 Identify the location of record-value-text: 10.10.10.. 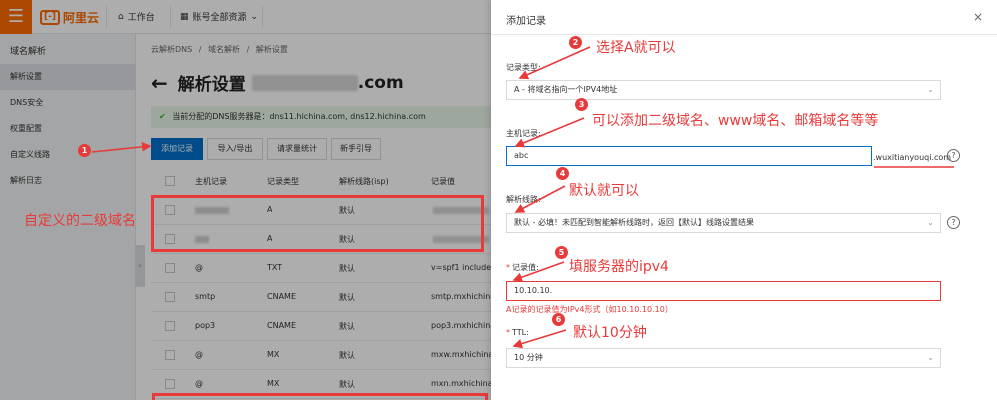
(533, 290).